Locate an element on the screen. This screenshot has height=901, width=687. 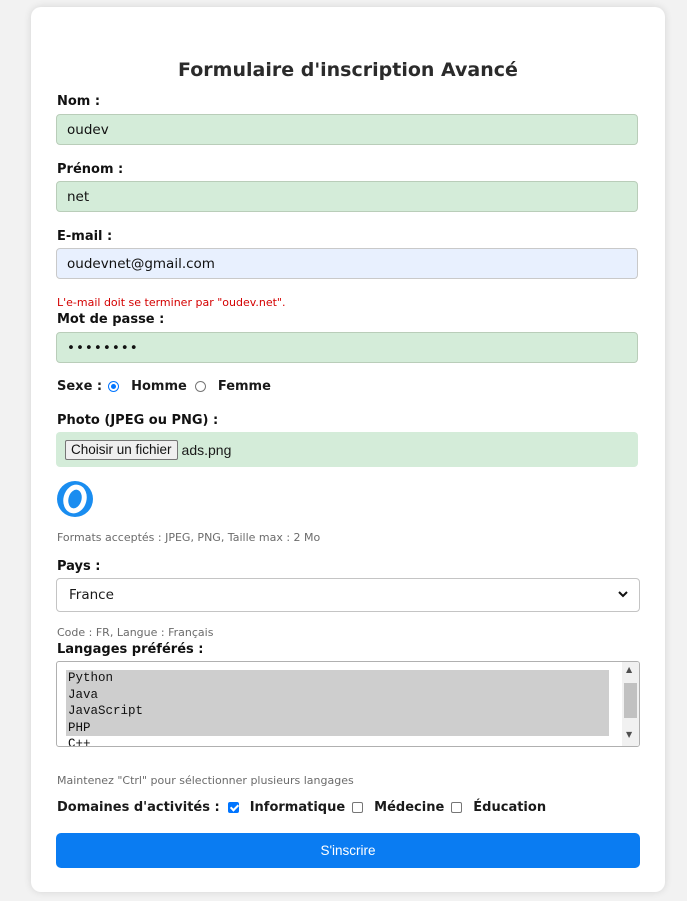
prenom-label: Prénom : is located at coordinates (90, 169).